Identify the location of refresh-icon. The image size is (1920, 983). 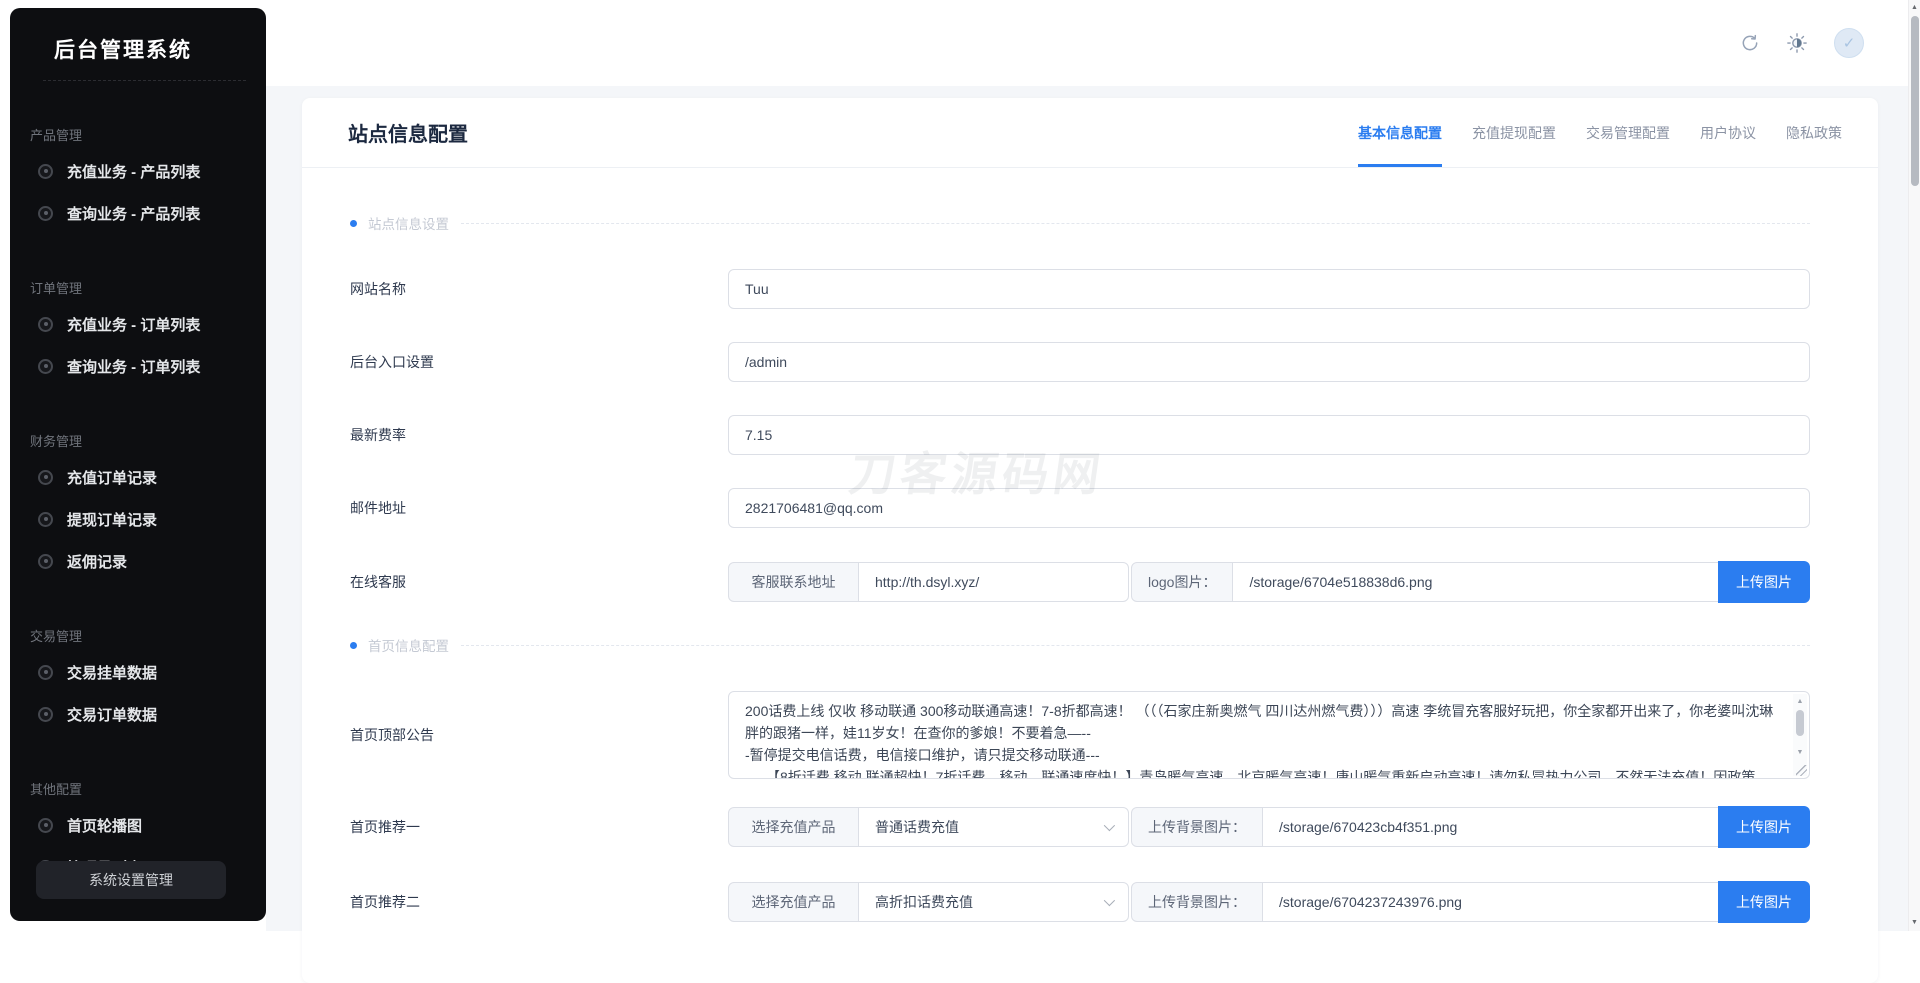
(1750, 43).